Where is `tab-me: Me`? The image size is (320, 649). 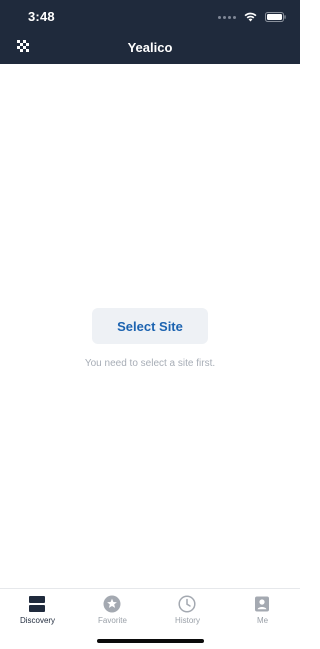 tab-me: Me is located at coordinates (262, 609).